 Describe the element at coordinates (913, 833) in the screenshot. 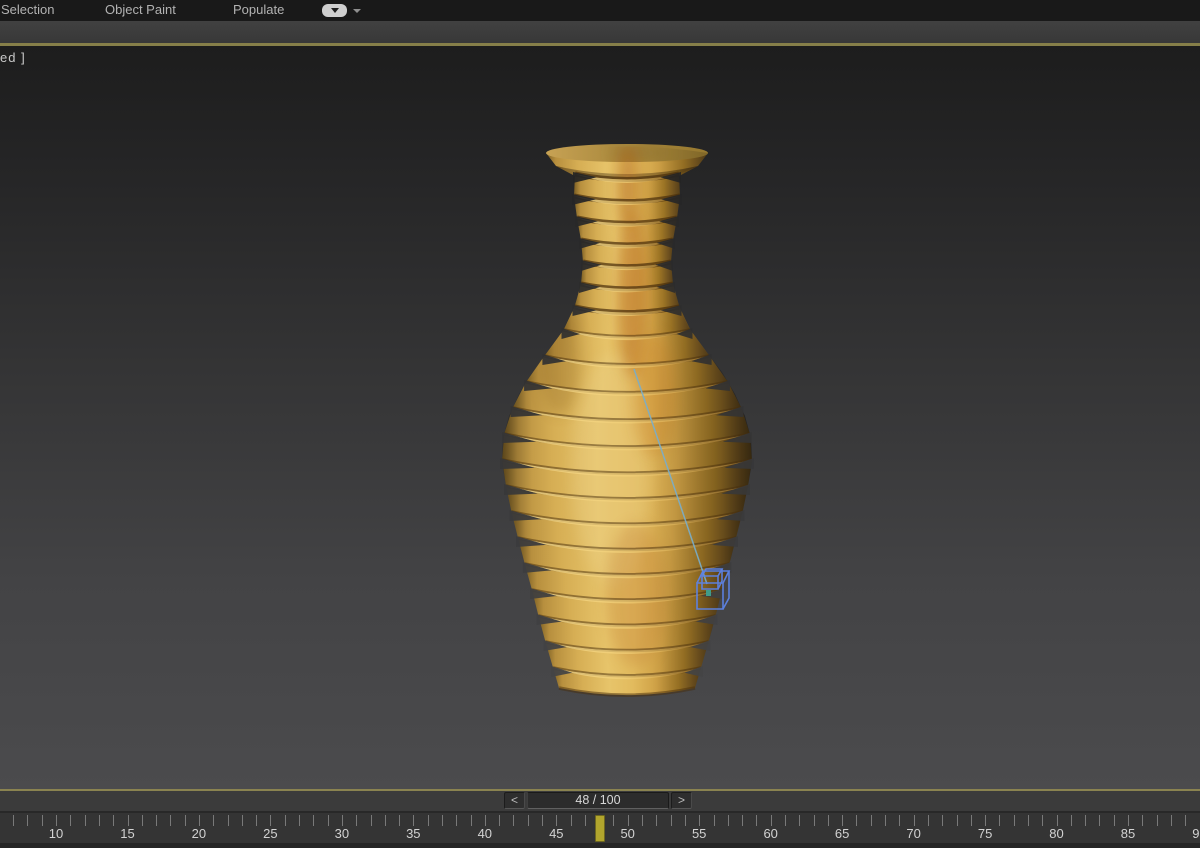

I see `frame-number-label: 70` at that location.